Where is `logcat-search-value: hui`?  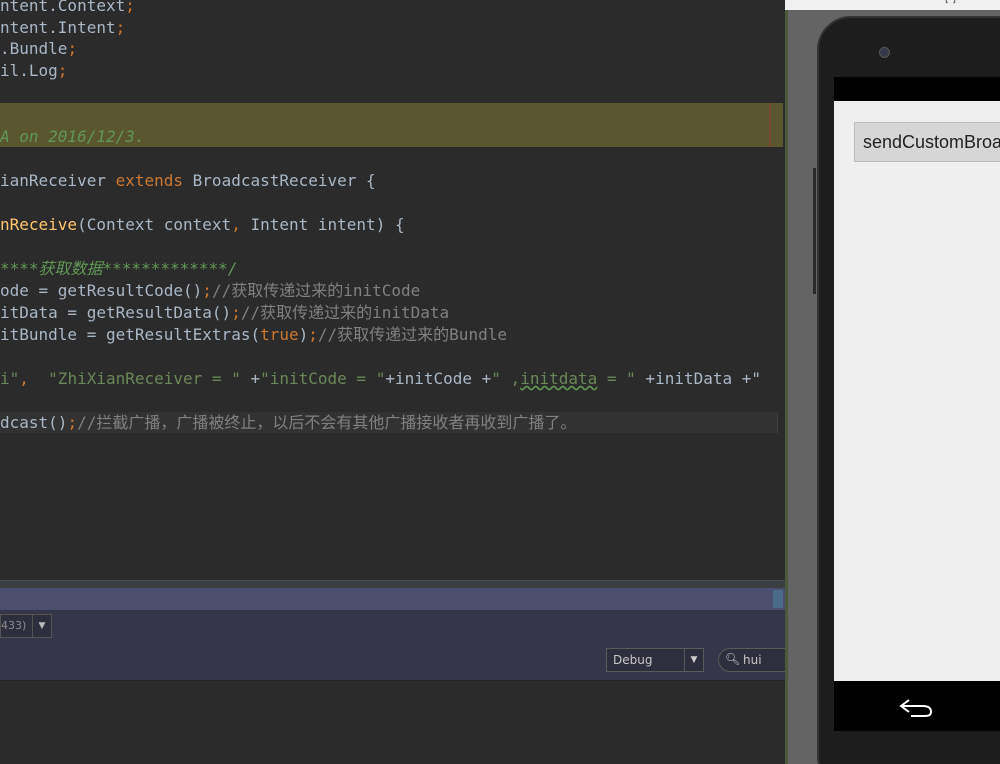
logcat-search-value: hui is located at coordinates (752, 660).